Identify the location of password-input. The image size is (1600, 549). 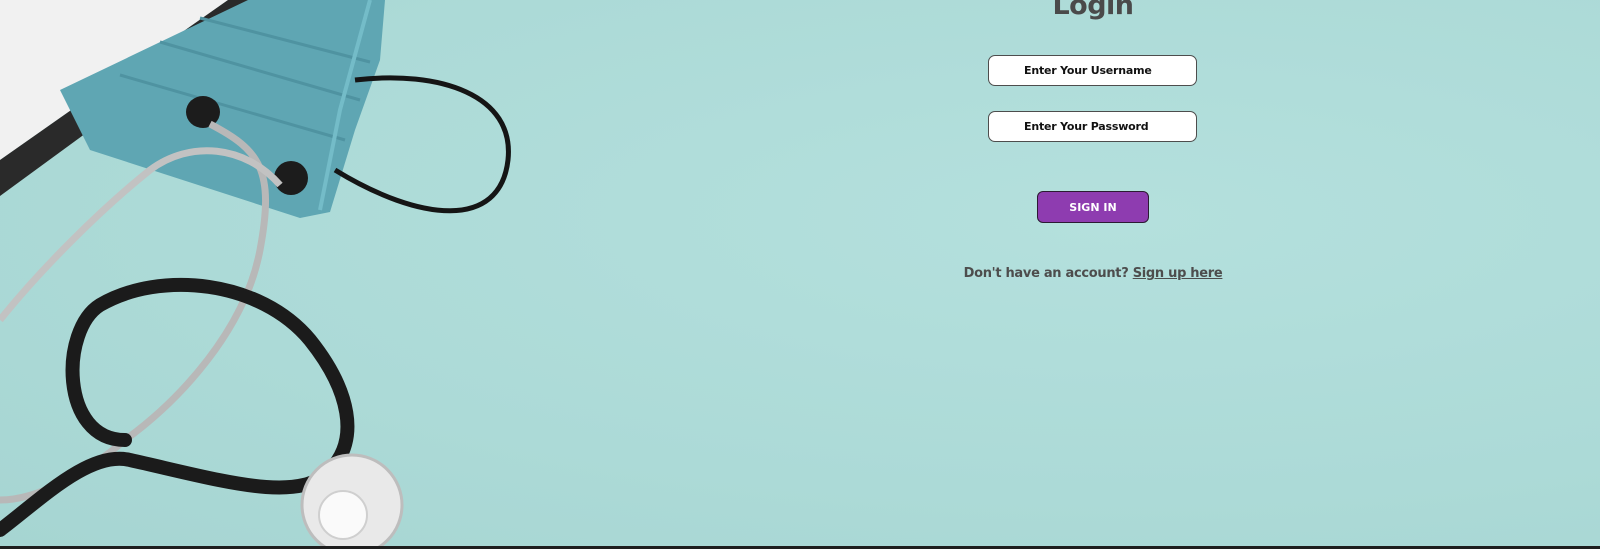
(1092, 126).